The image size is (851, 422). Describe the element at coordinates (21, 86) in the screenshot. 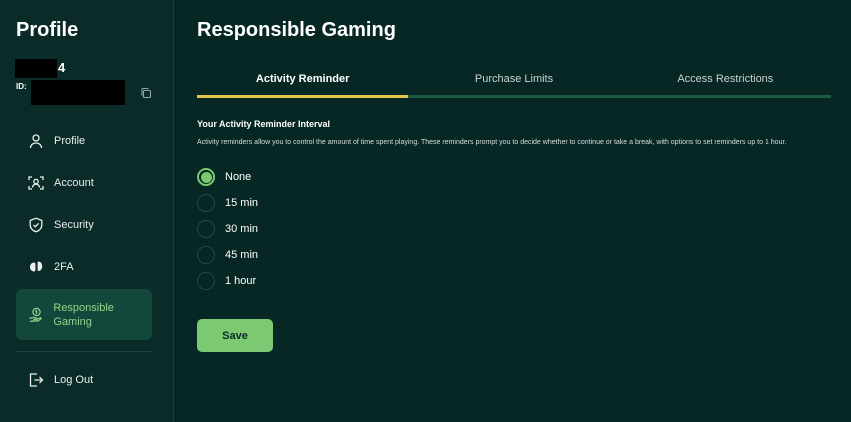

I see `user-id-label: ID:` at that location.